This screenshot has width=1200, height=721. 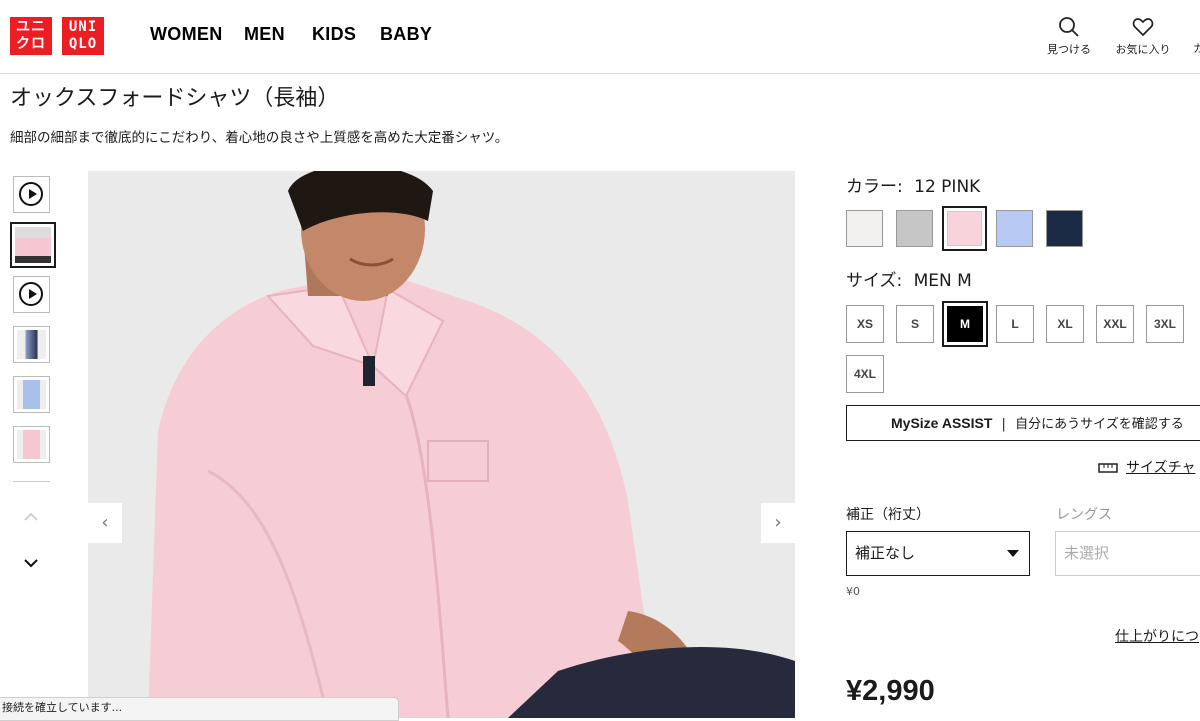 I want to click on thumbnail-divider, so click(x=31, y=481).